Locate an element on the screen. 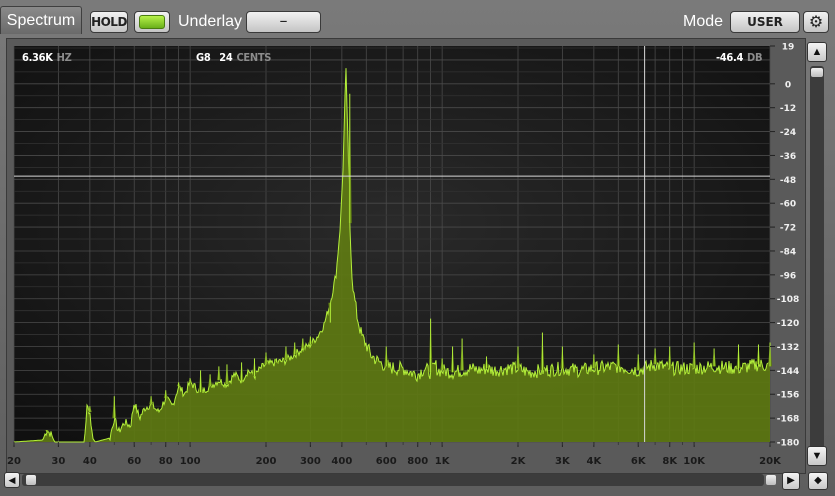  x-tick-label: 200 is located at coordinates (266, 461).